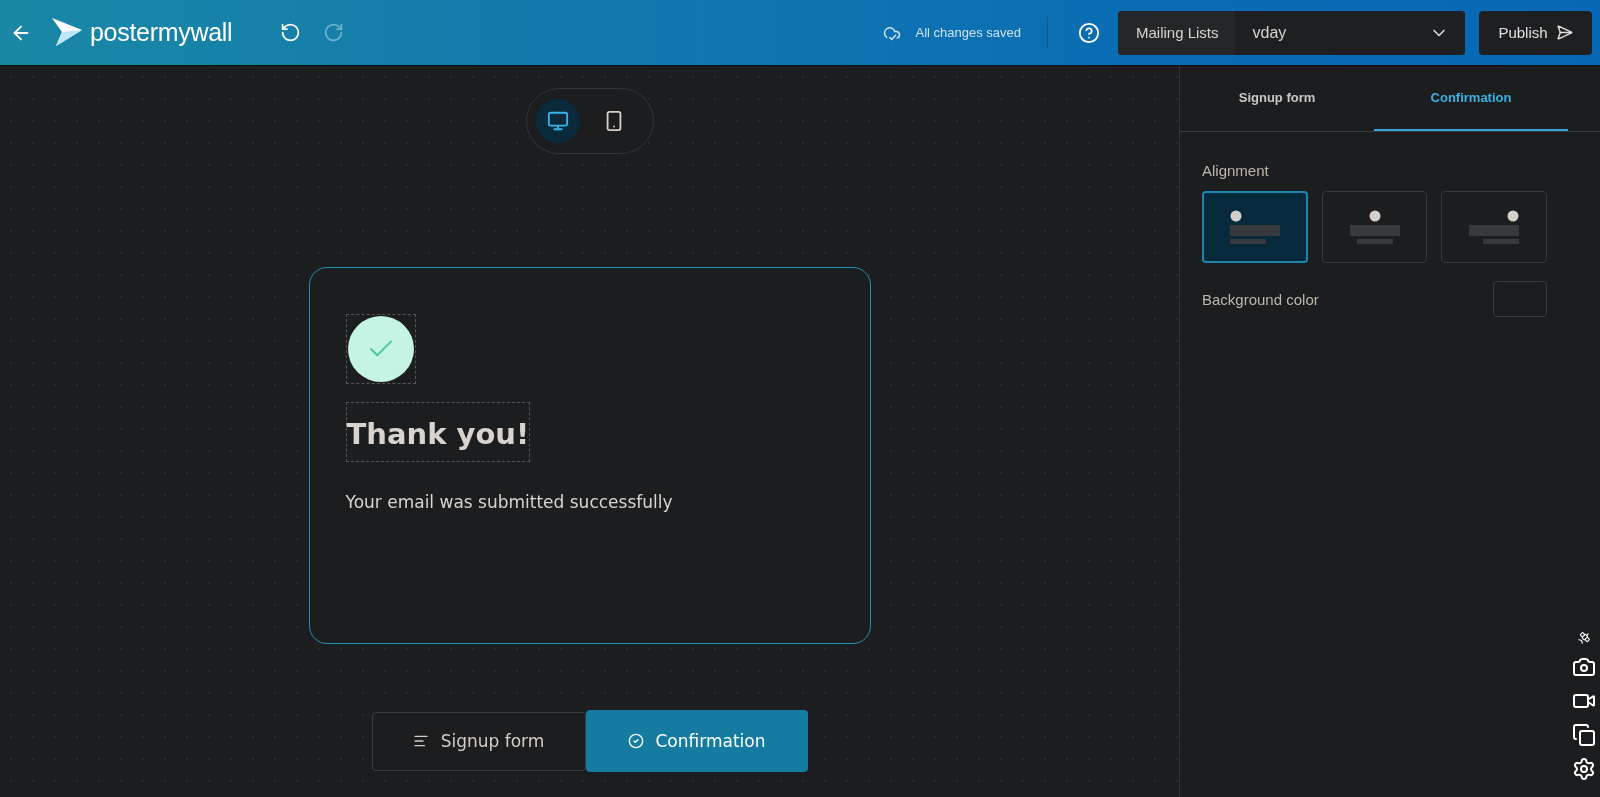 Image resolution: width=1600 pixels, height=797 pixels. Describe the element at coordinates (67, 32) in the screenshot. I see `logo-icon` at that location.